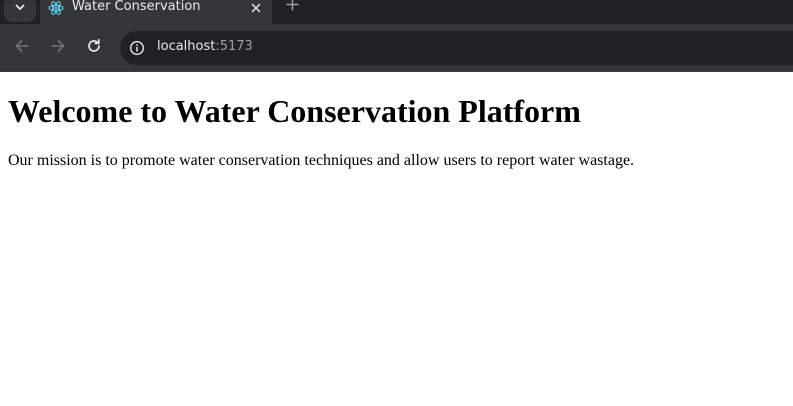  I want to click on forward-button, so click(58, 48).